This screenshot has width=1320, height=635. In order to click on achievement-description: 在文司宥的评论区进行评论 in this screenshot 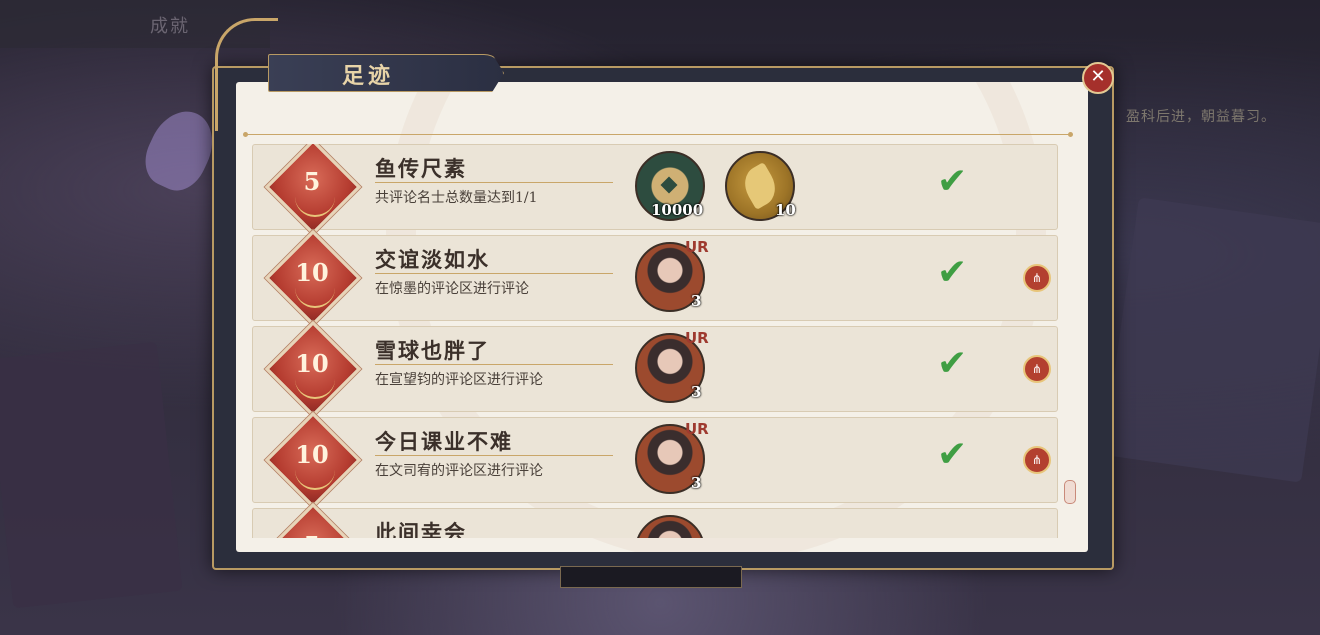, I will do `click(459, 471)`.